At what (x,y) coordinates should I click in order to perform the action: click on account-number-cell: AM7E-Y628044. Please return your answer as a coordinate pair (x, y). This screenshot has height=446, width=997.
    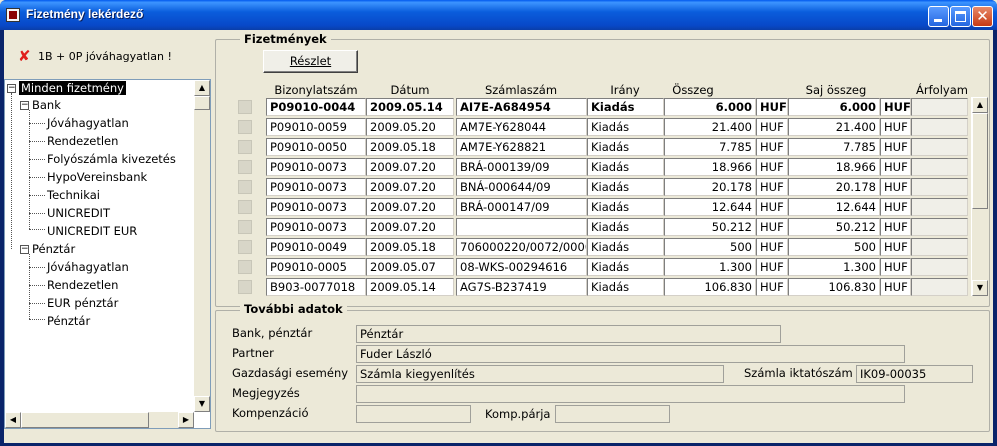
    Looking at the image, I should click on (521, 127).